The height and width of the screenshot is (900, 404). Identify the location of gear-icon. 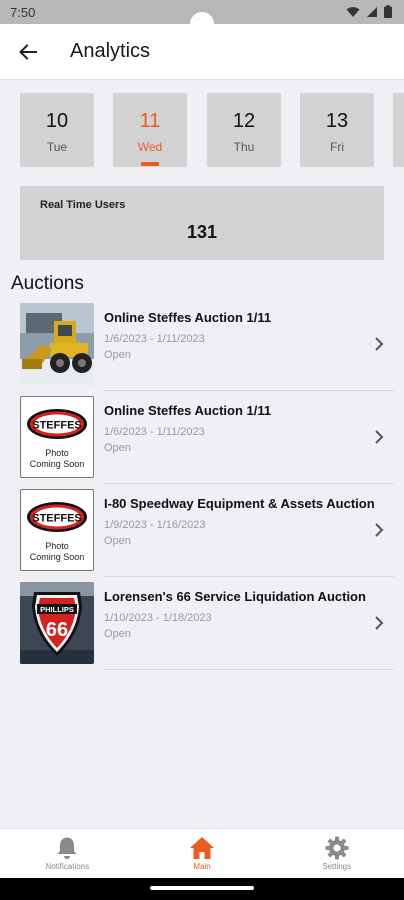
(337, 848).